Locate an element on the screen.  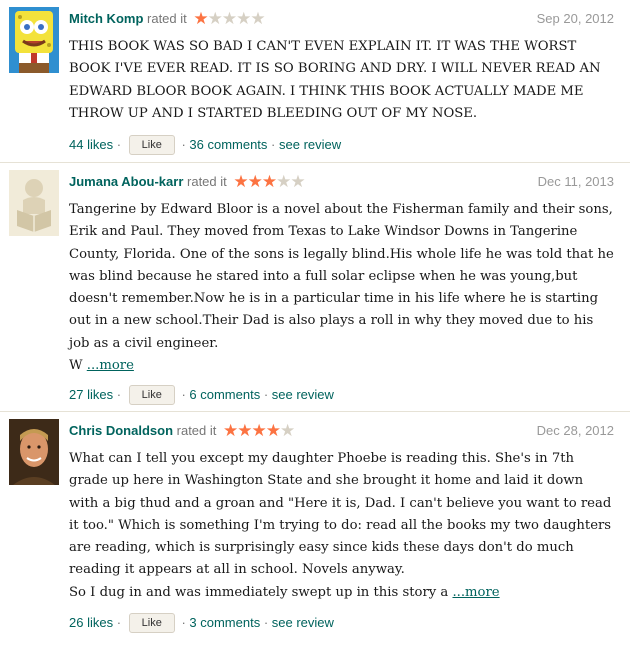
reviewer-name: Jumana Abou-karr is located at coordinates (126, 181).